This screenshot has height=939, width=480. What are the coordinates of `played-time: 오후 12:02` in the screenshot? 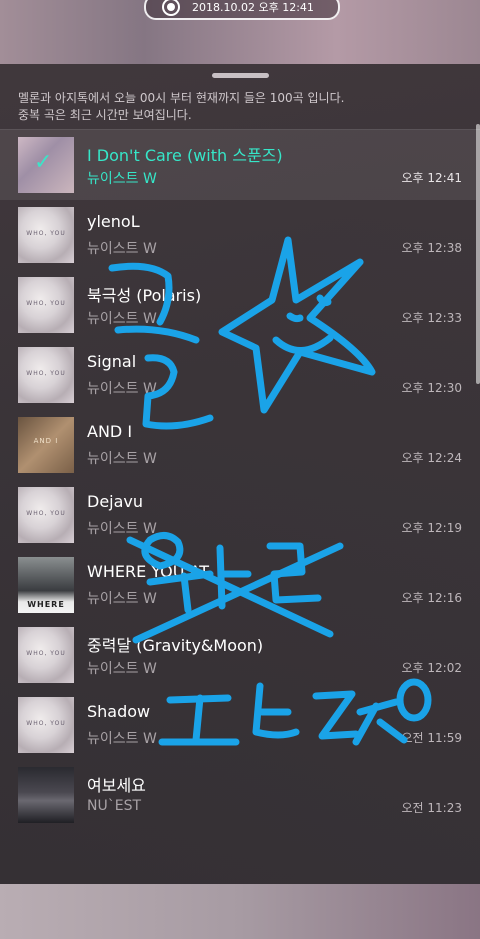 It's located at (431, 668).